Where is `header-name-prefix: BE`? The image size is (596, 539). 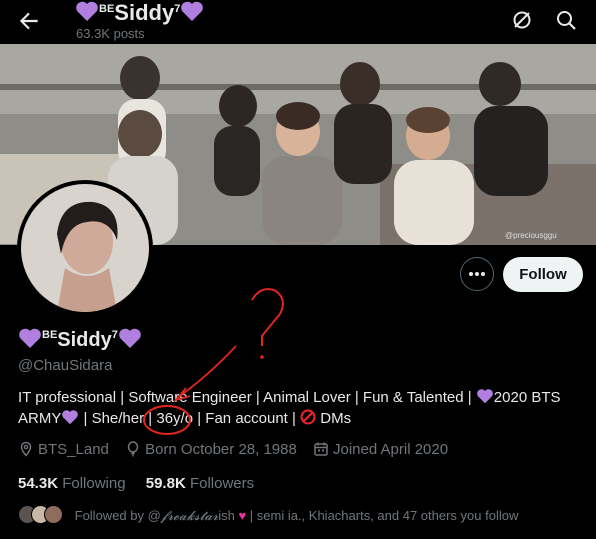 header-name-prefix: BE is located at coordinates (107, 9).